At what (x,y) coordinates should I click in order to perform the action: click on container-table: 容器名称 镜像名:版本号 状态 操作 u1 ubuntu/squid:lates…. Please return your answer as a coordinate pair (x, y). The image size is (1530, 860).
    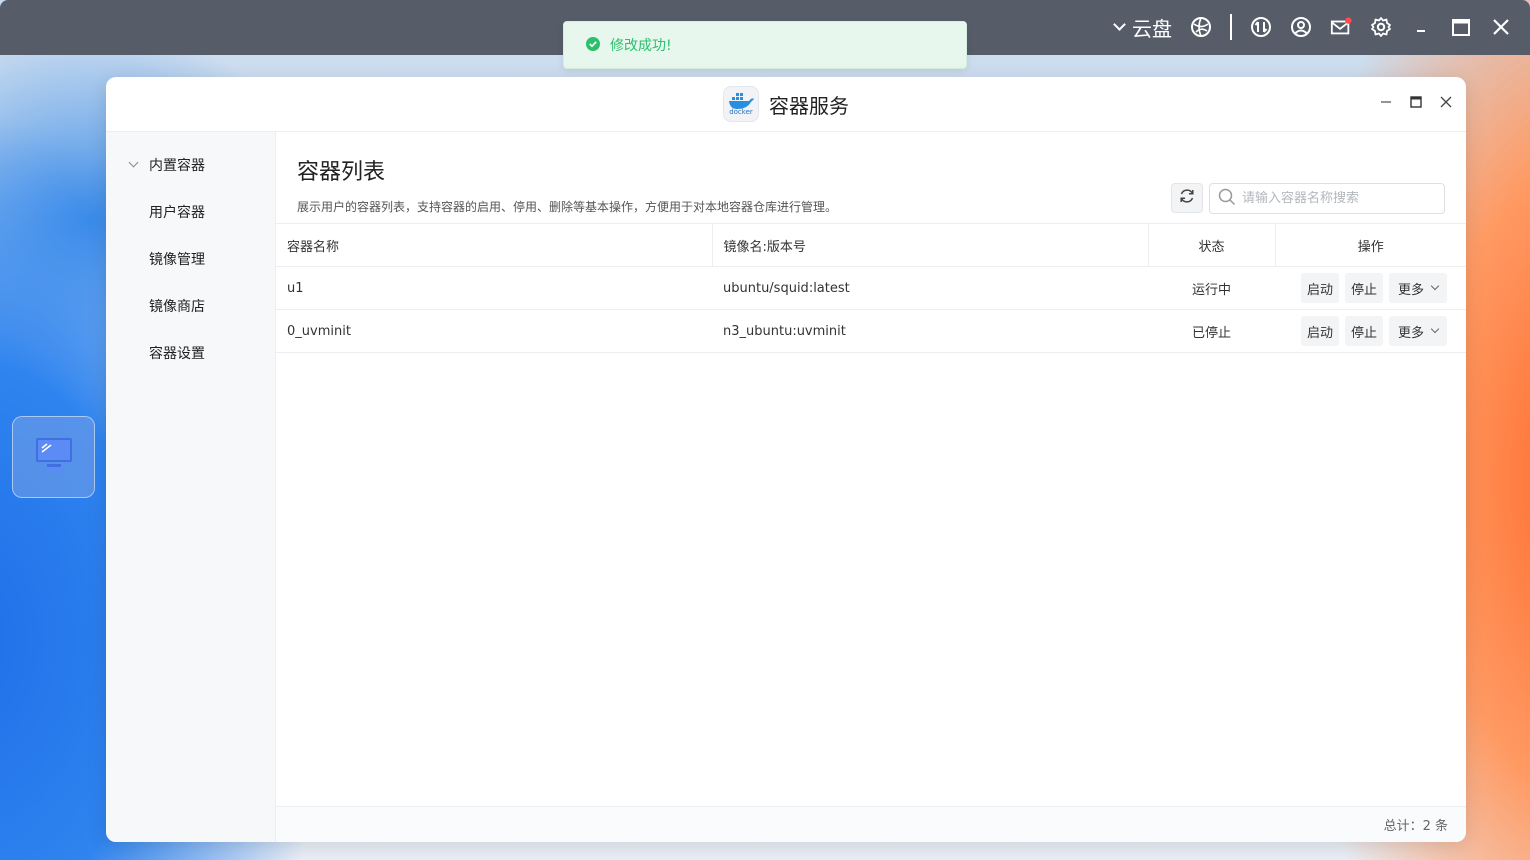
    Looking at the image, I should click on (871, 288).